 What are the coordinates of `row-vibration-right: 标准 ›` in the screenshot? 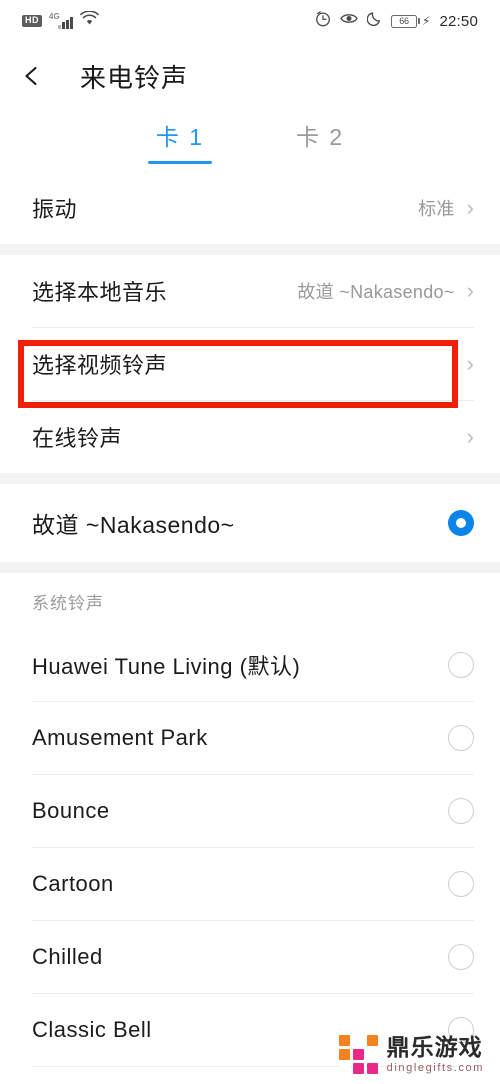 It's located at (446, 208).